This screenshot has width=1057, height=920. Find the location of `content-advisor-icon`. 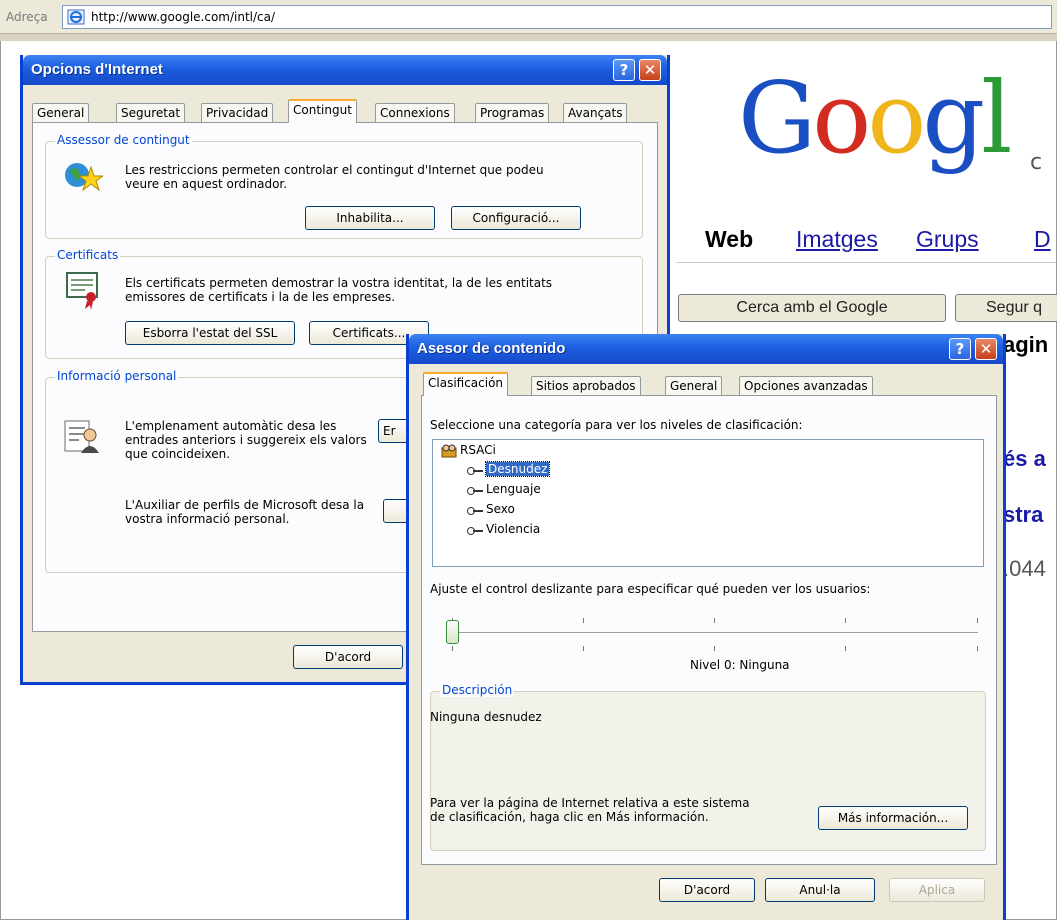

content-advisor-icon is located at coordinates (84, 177).